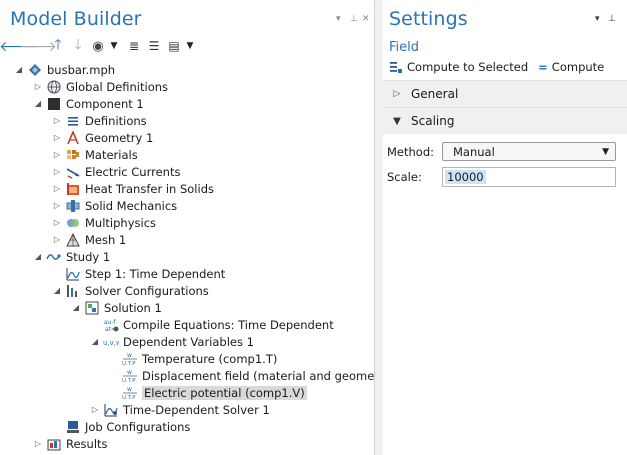  Describe the element at coordinates (605, 151) in the screenshot. I see `chevron-down-icon: ▼` at that location.